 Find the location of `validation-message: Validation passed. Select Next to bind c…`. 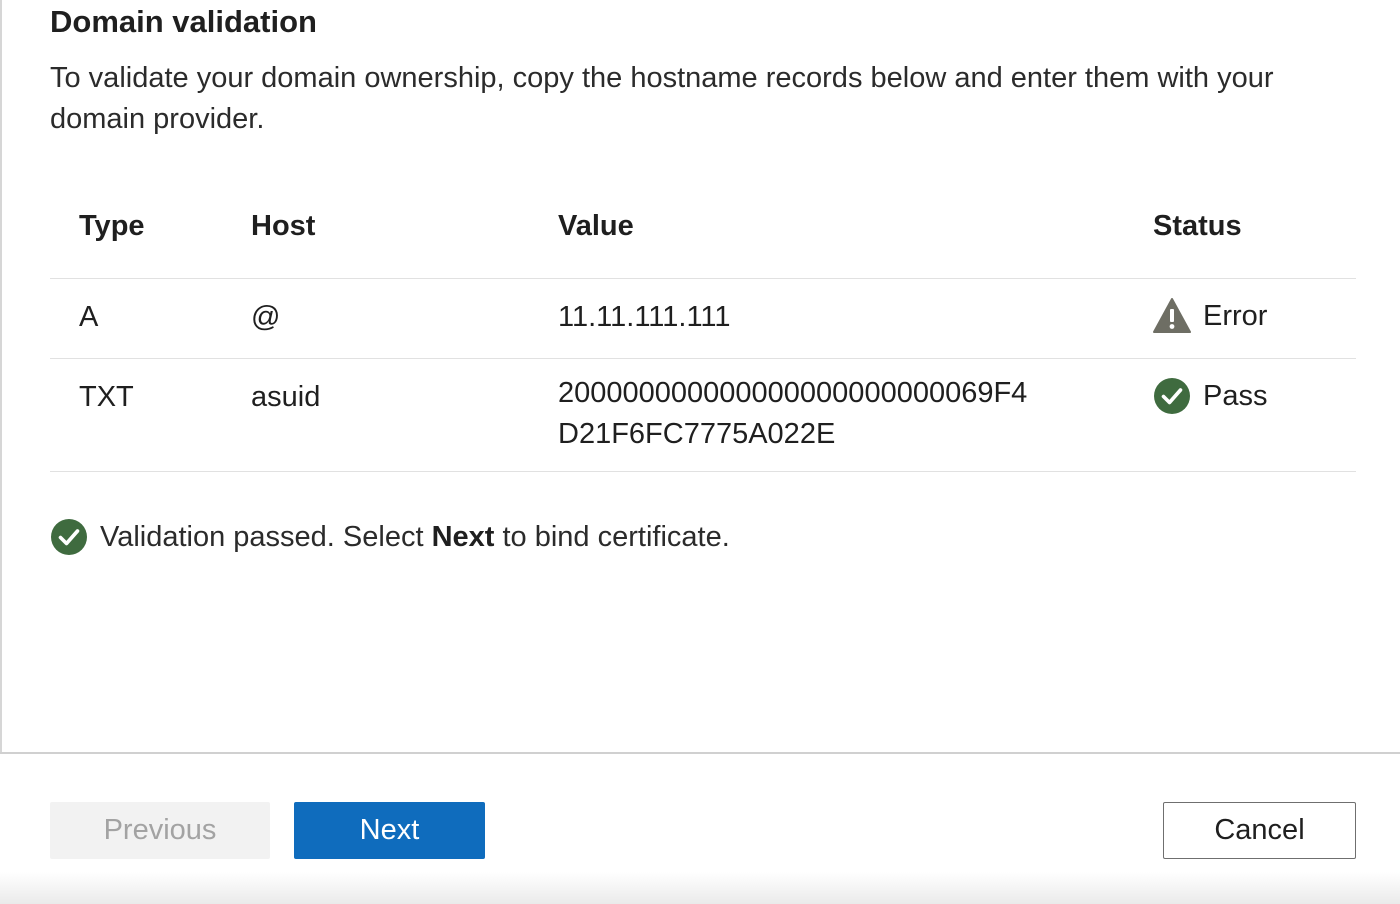

validation-message: Validation passed. Select Next to bind c… is located at coordinates (390, 537).